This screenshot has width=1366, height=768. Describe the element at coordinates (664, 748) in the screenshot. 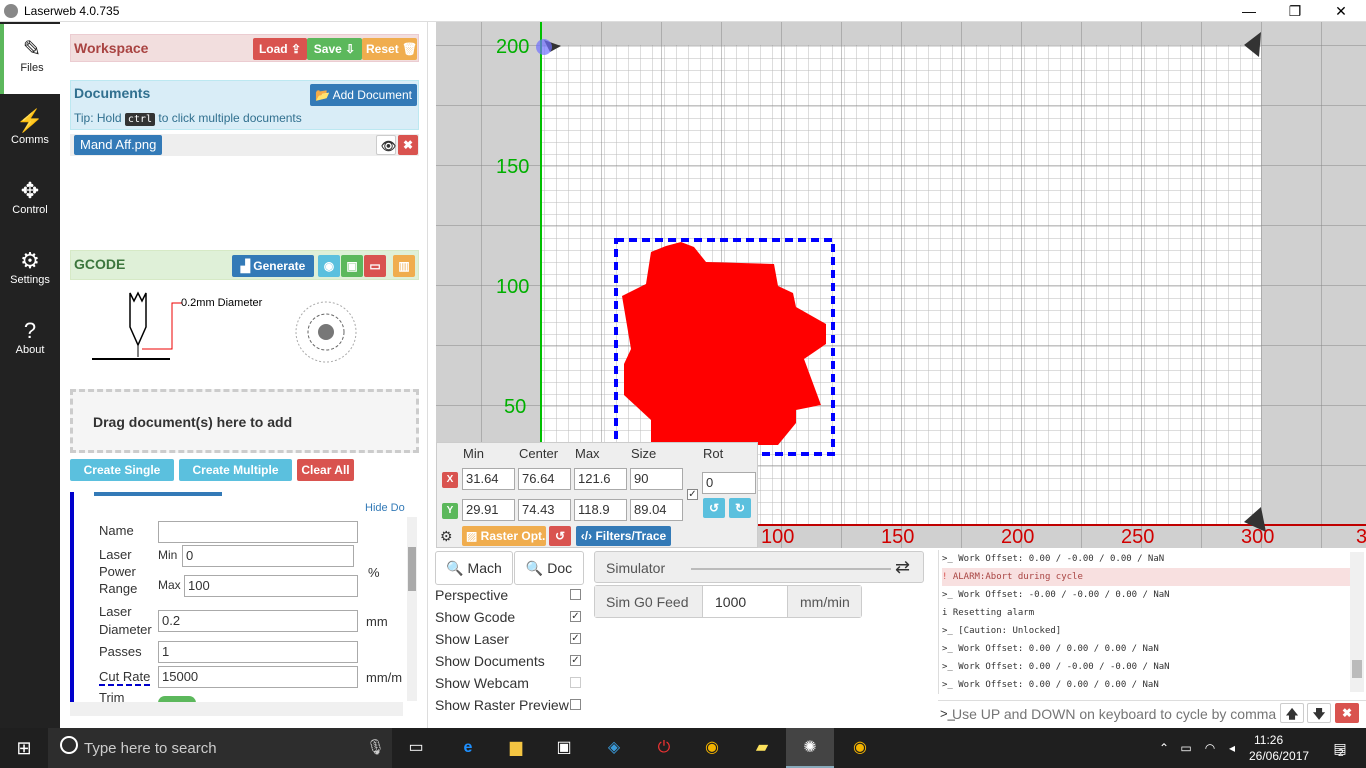

I see `power-app-icon: ⏻` at that location.